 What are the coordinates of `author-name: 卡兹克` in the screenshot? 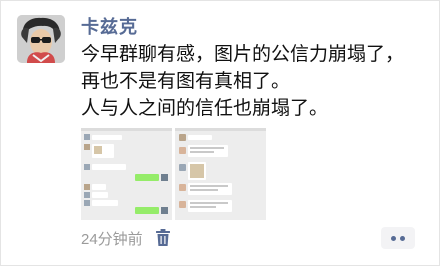 It's located at (109, 26).